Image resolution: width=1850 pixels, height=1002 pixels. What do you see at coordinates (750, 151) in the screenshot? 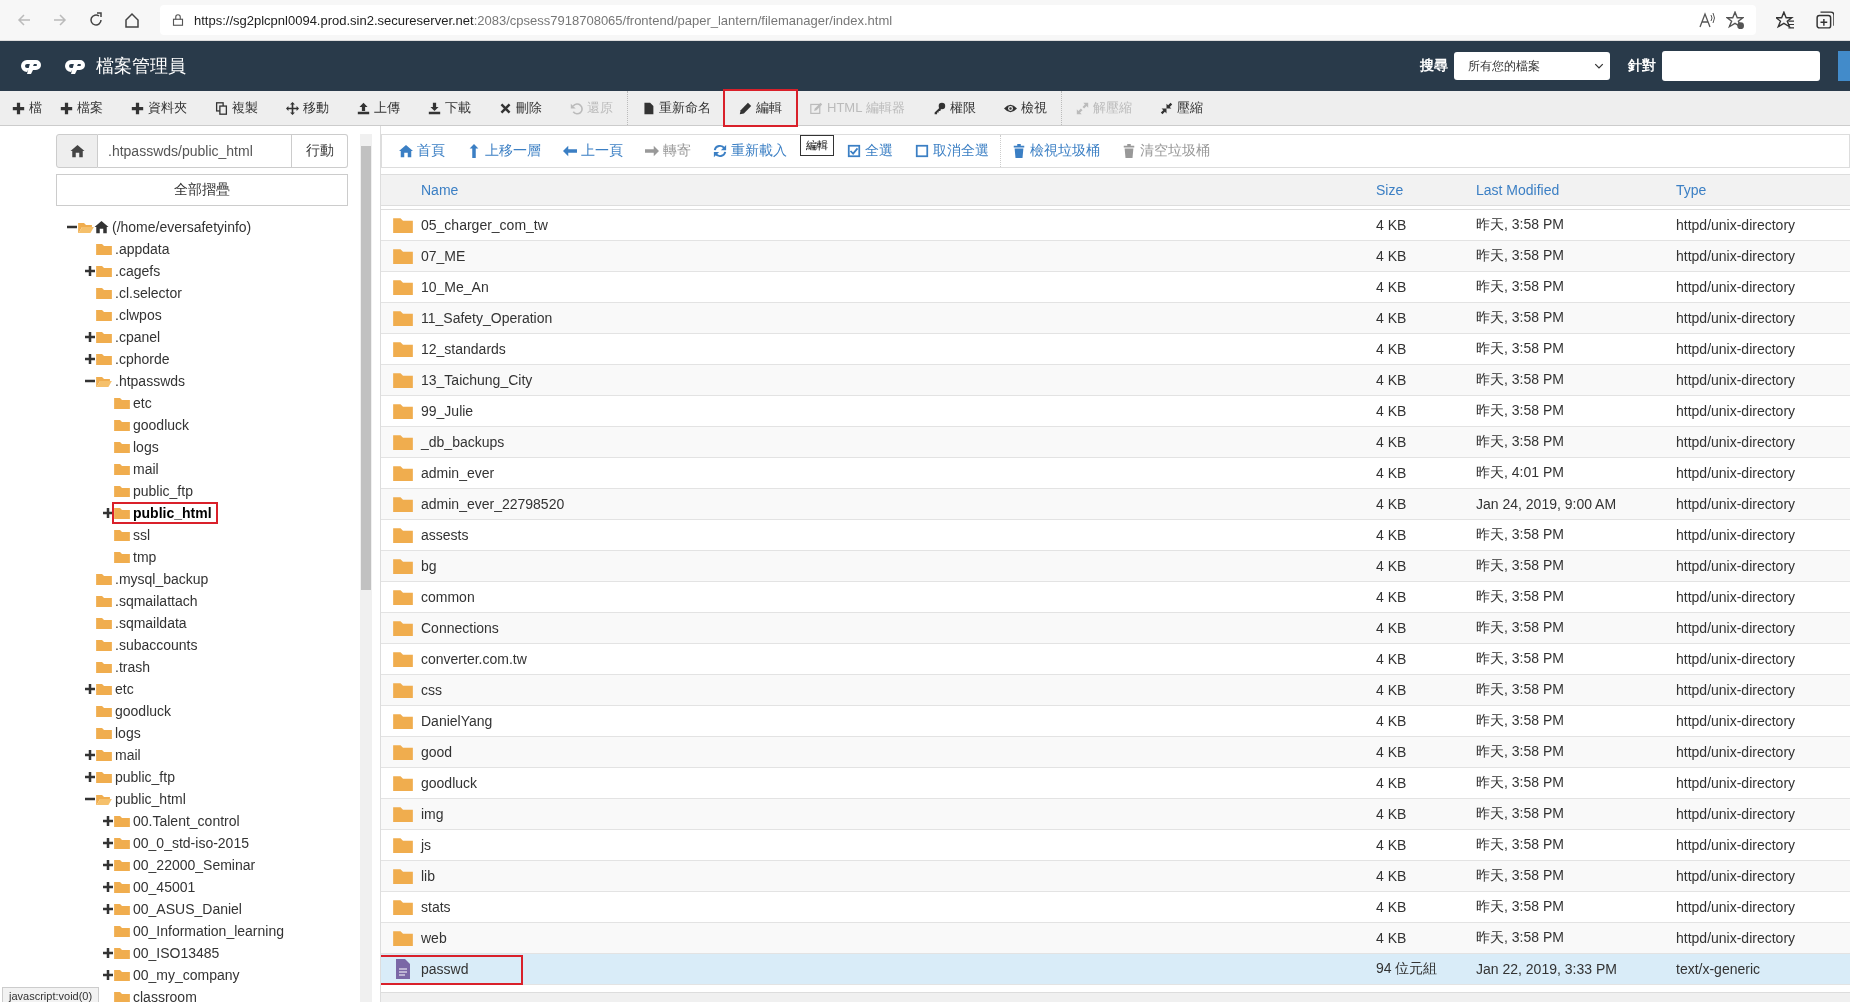
I see `nav-button: 重新載入` at bounding box center [750, 151].